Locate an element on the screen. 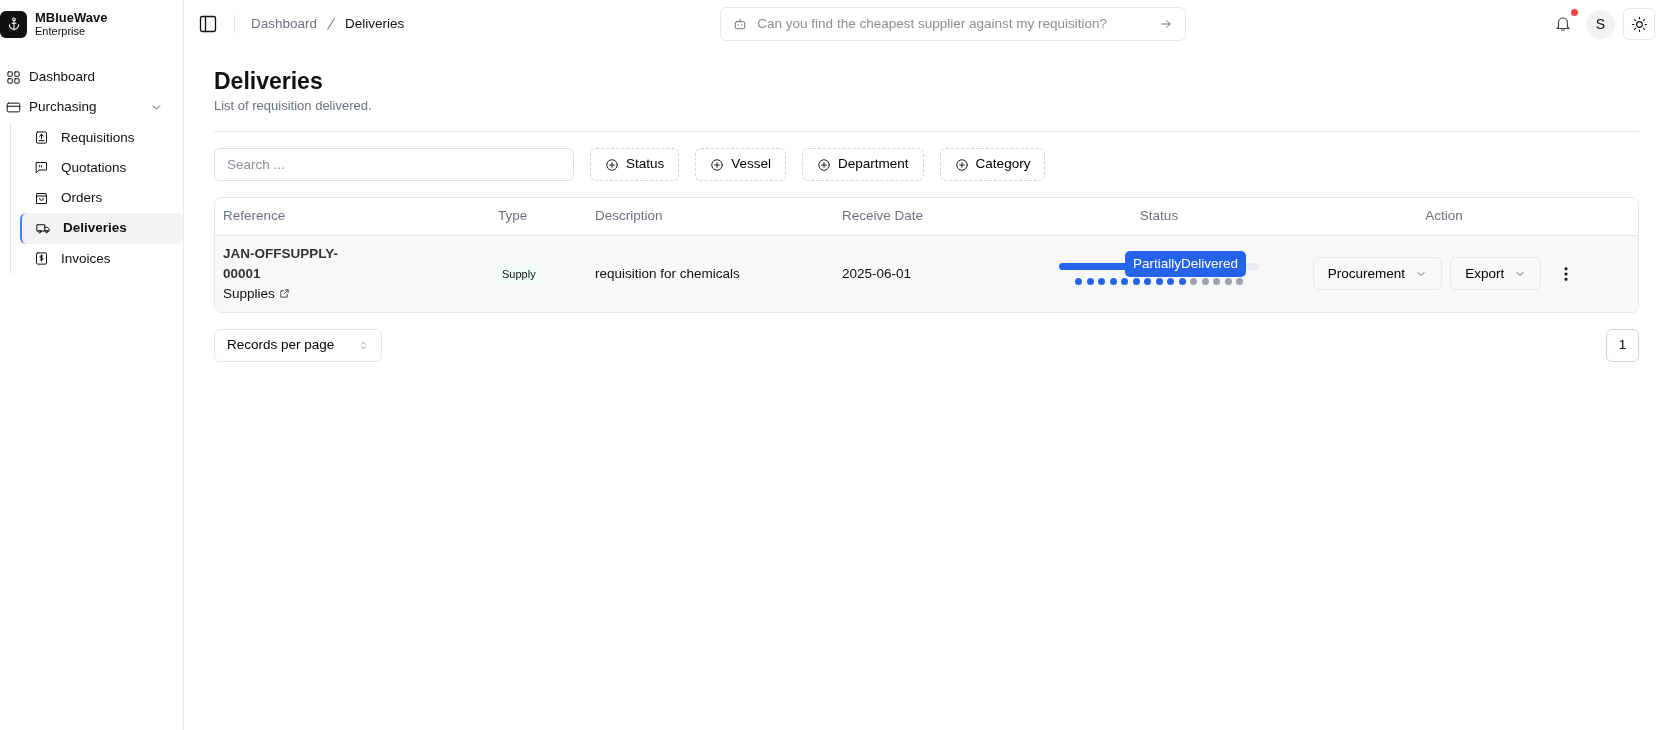 The image size is (1669, 730). brand-subtitle: Enterprise is located at coordinates (61, 31).